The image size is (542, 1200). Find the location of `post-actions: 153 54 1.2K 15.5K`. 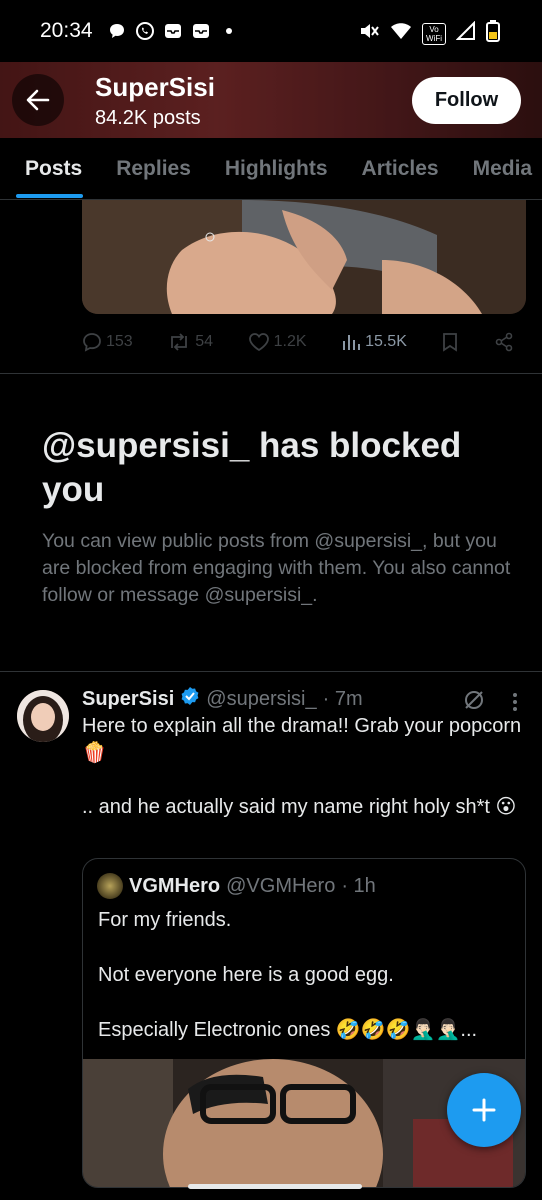

post-actions: 153 54 1.2K 15.5K is located at coordinates (304, 342).